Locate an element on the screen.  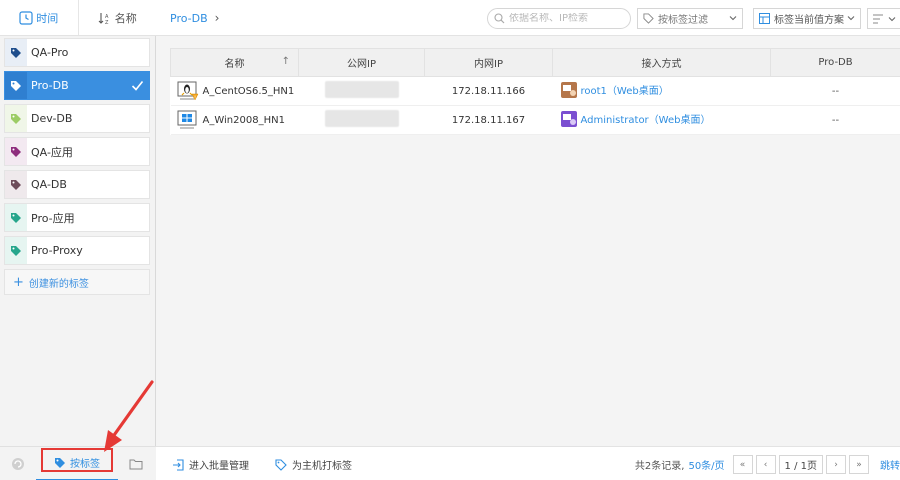
by-tag-label: 按标签 is located at coordinates (85, 464).